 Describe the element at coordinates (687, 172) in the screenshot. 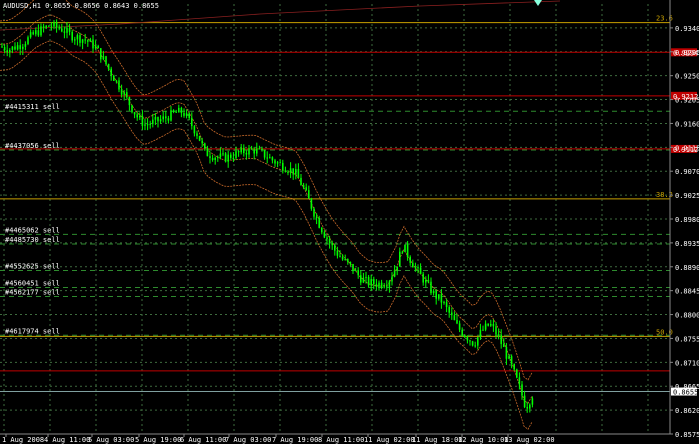

I see `price-tick-label: 0.9070` at that location.